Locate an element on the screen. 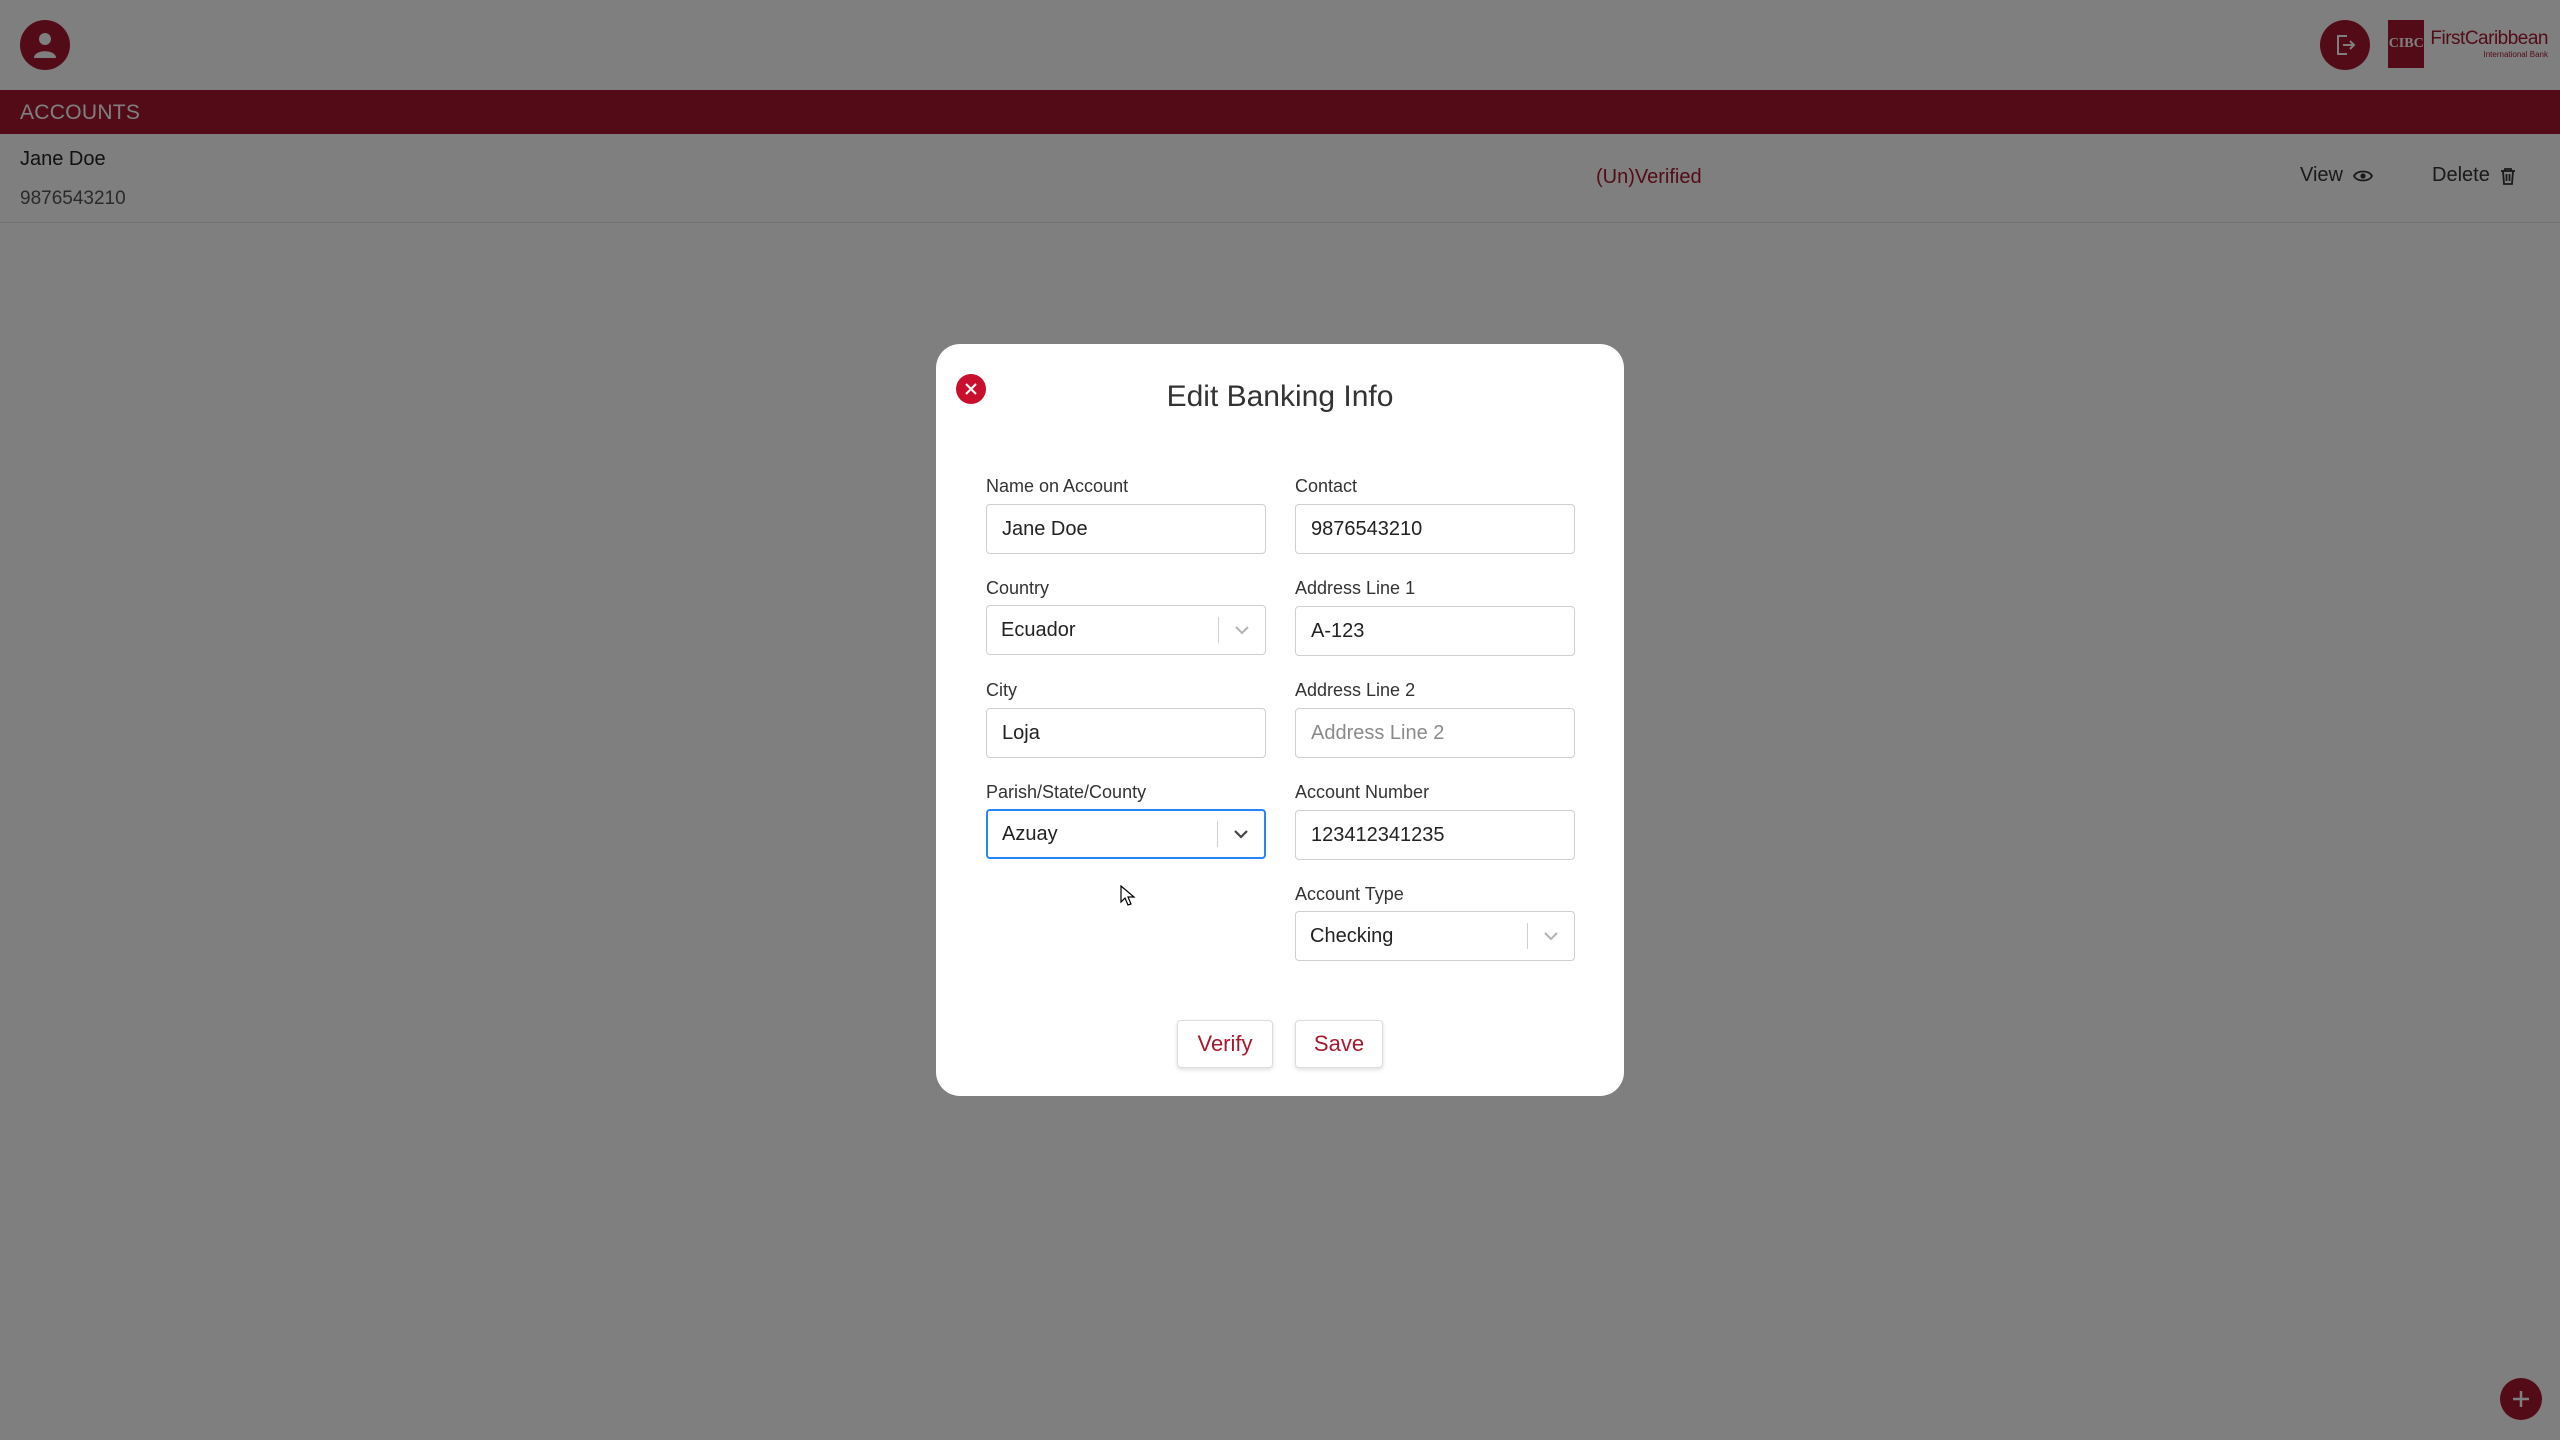 This screenshot has height=1440, width=2560. city-input is located at coordinates (1126, 733).